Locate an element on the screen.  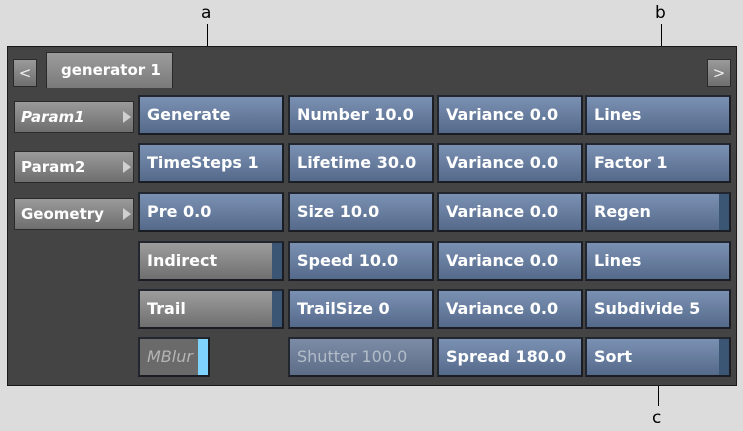
subdivide-field: Subdivide 5 is located at coordinates (658, 309).